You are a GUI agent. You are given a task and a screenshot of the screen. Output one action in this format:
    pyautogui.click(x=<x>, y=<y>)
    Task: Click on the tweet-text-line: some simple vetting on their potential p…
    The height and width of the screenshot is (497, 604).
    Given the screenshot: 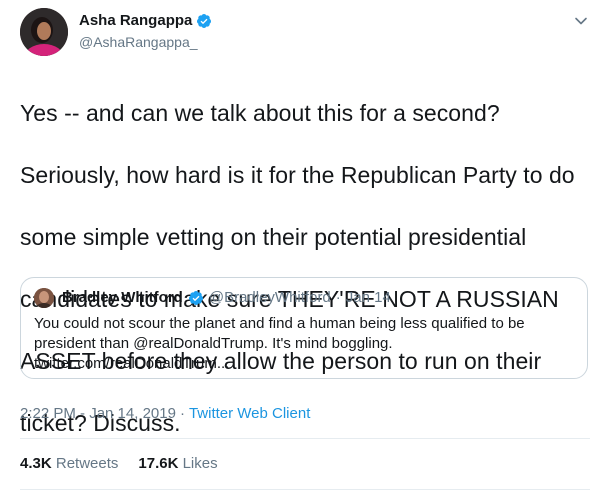 What is the action you would take?
    pyautogui.click(x=273, y=237)
    